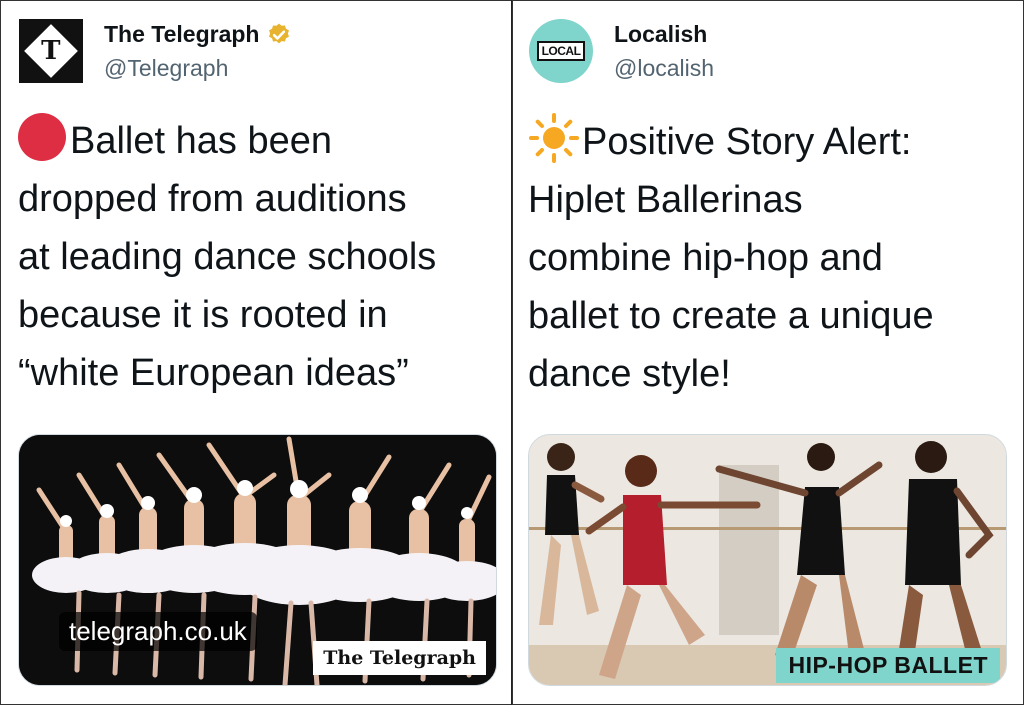  What do you see at coordinates (278, 33) in the screenshot?
I see `verified-badge-icon` at bounding box center [278, 33].